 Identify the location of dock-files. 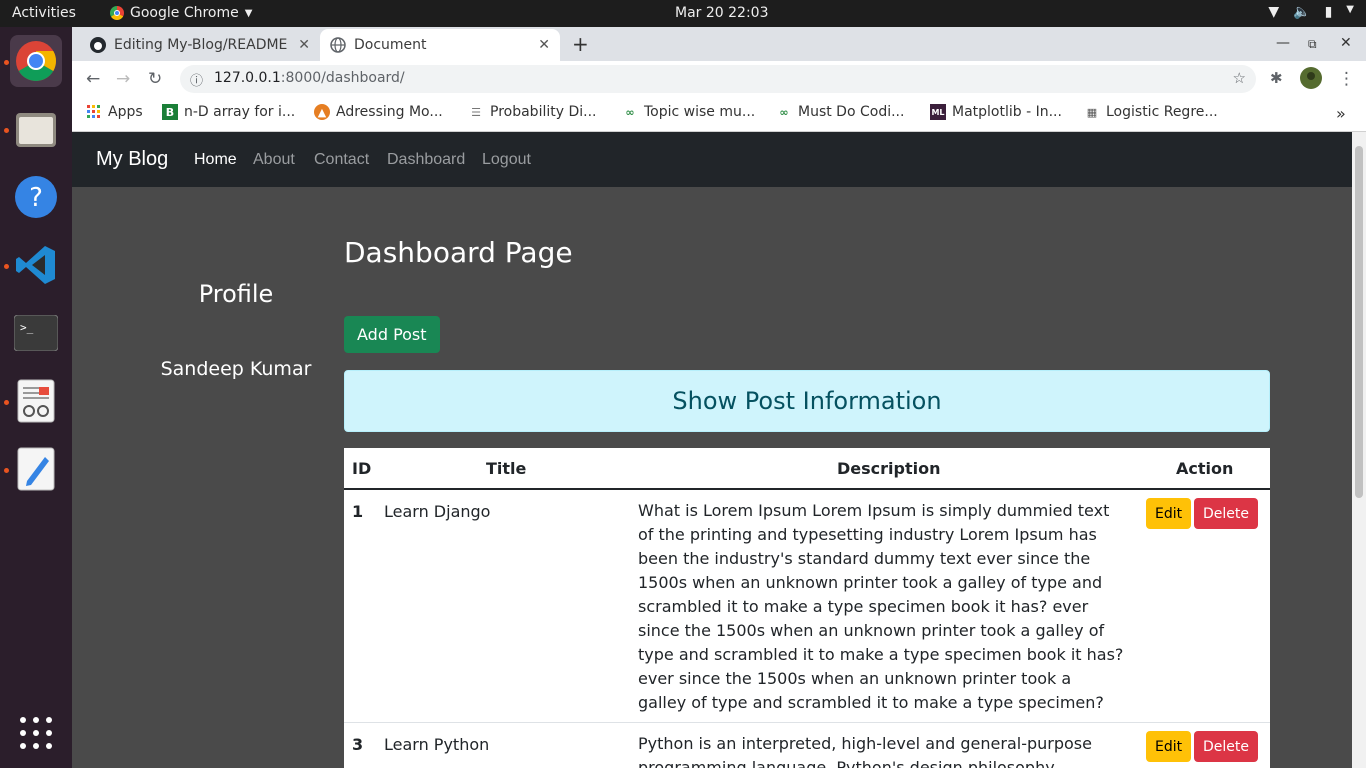
(36, 129).